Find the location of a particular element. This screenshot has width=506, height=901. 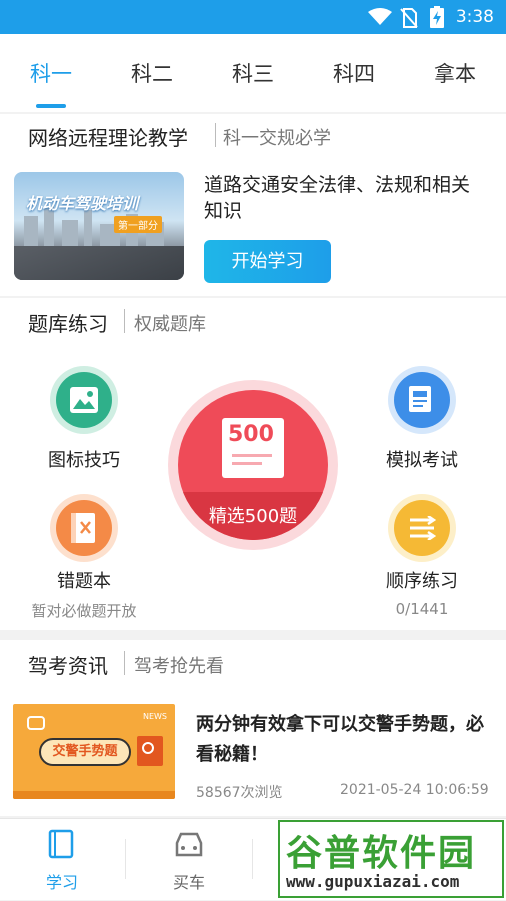

image-icon is located at coordinates (84, 400).